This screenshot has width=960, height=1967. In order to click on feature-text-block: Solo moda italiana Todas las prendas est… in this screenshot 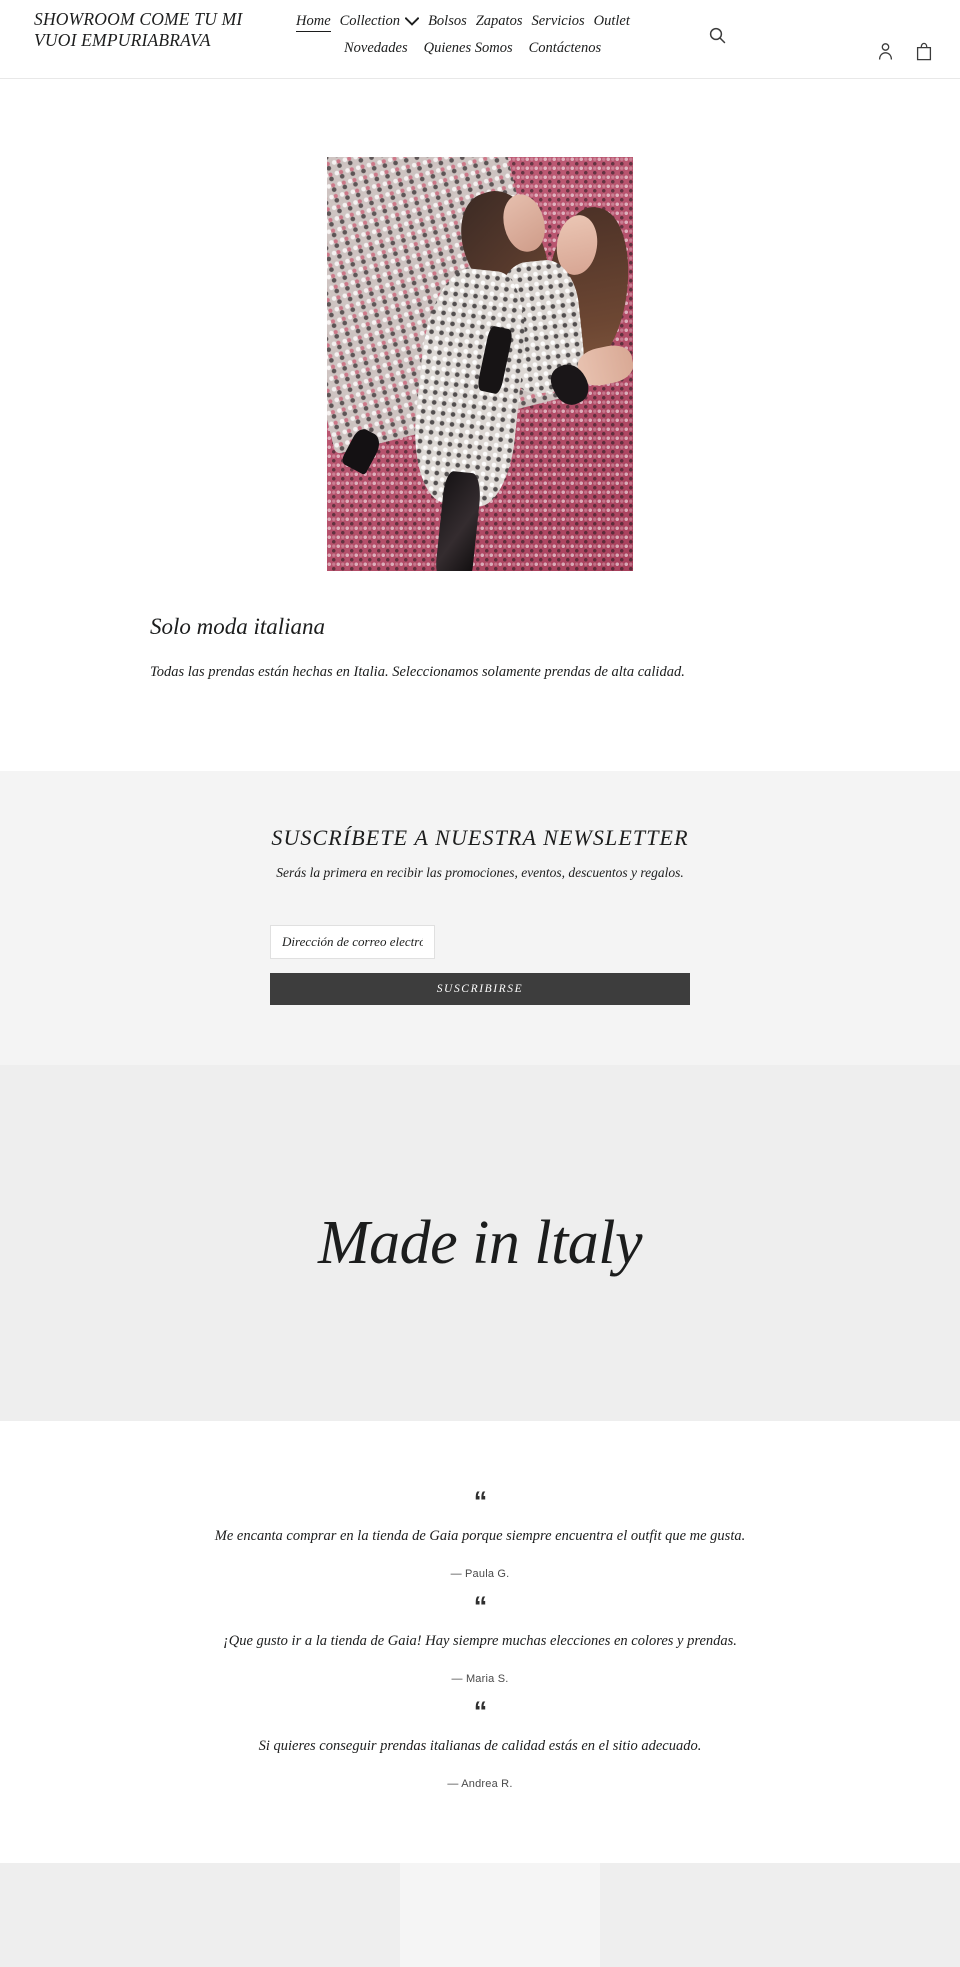, I will do `click(480, 627)`.